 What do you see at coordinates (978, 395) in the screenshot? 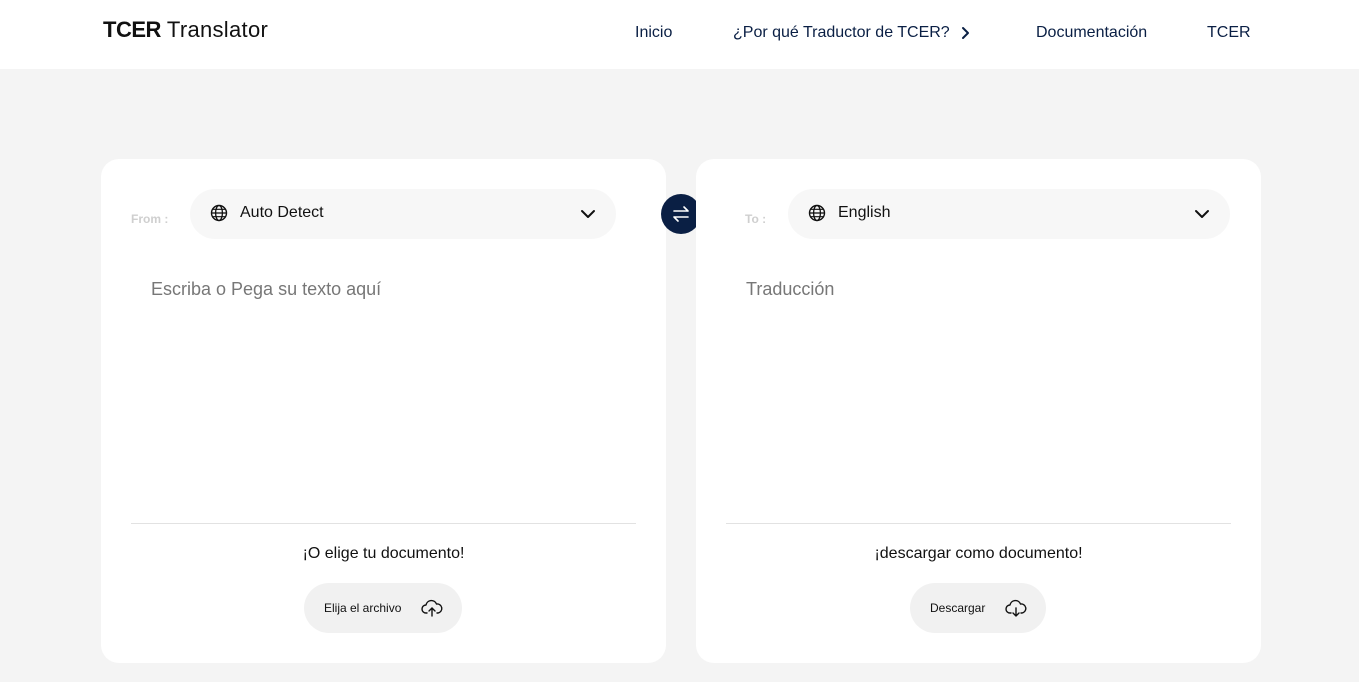
I see `translation-output` at bounding box center [978, 395].